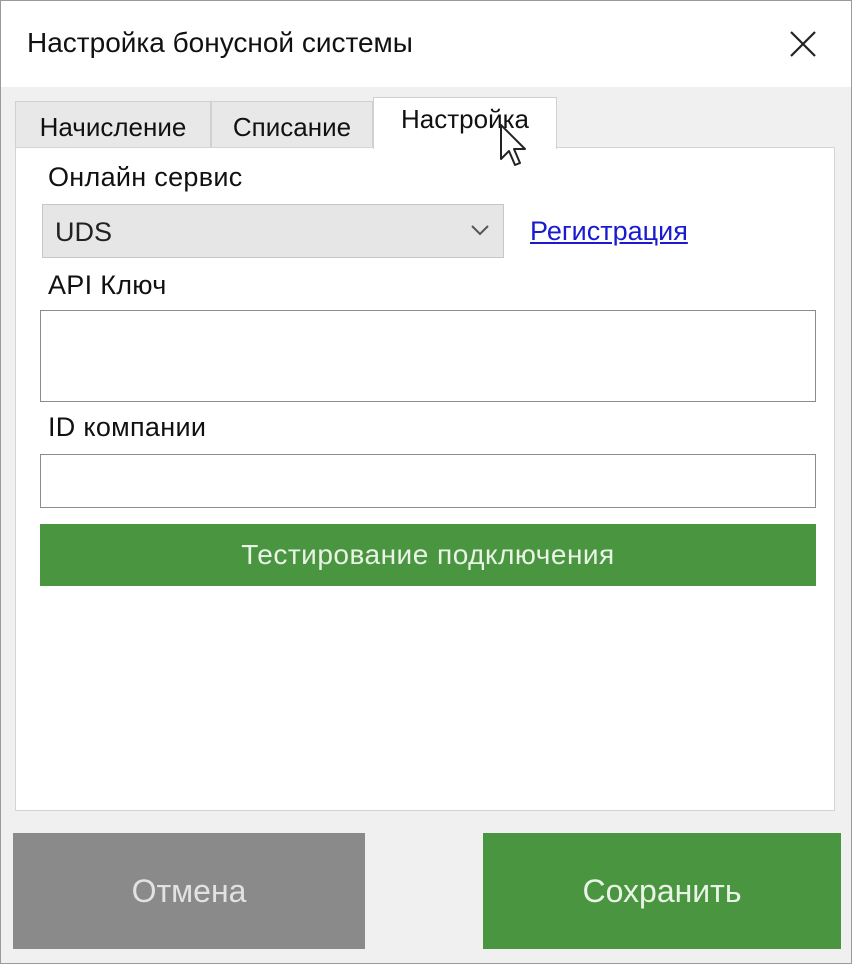 The image size is (852, 964). Describe the element at coordinates (113, 124) in the screenshot. I see `tab-accrual: Начисление` at that location.